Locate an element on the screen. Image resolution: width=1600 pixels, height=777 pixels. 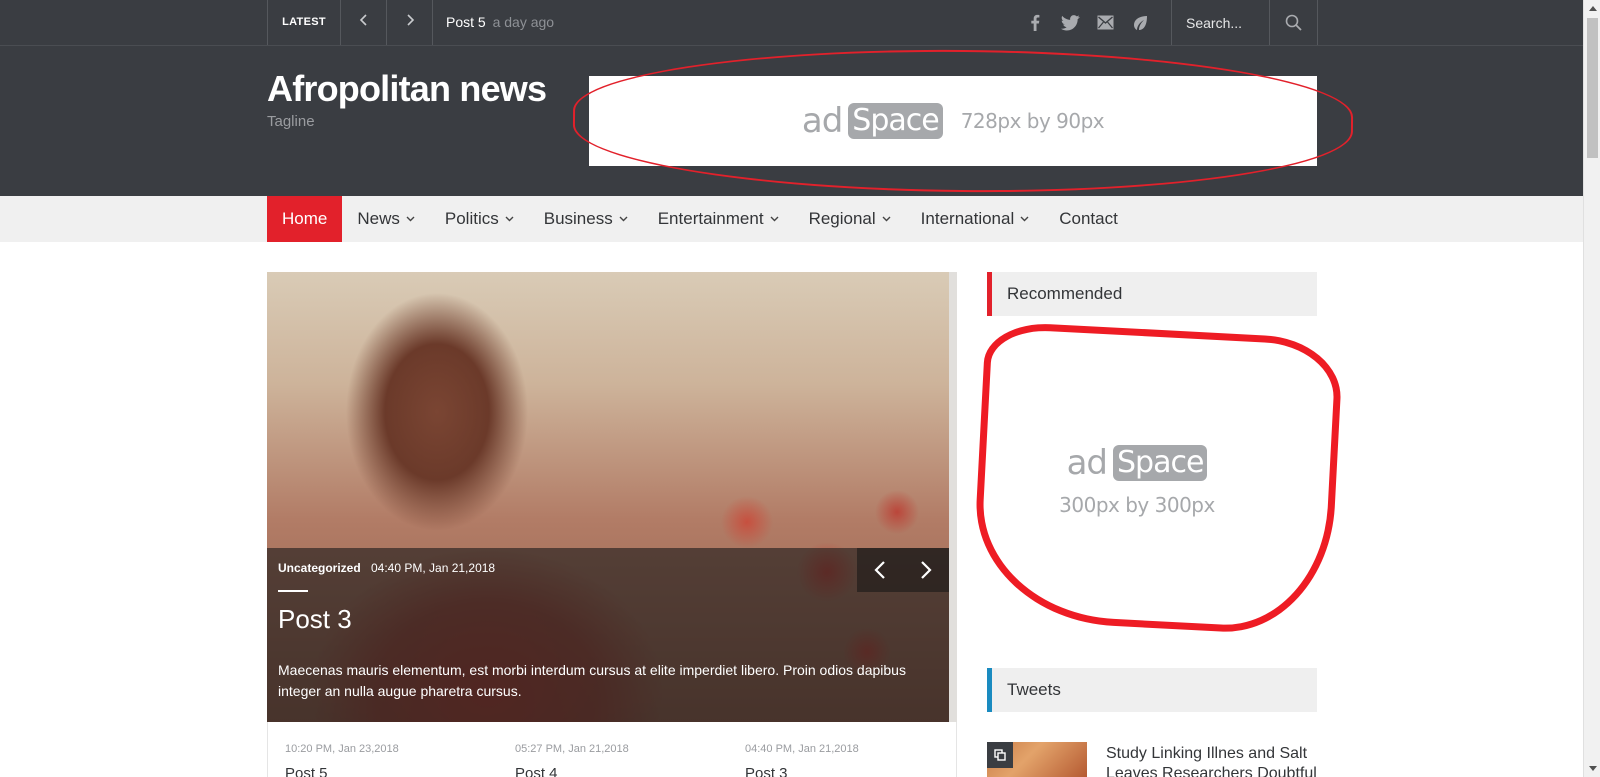
slider-prev-button is located at coordinates (880, 570).